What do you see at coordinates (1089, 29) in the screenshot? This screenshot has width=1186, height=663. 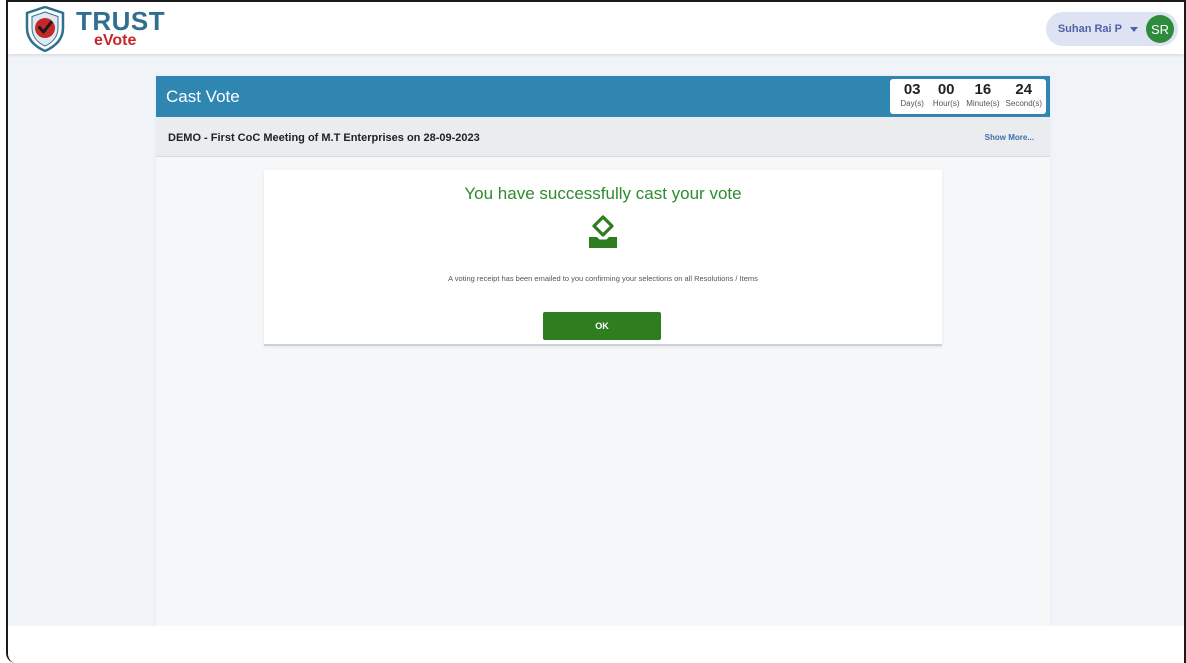 I see `user-name: Suhan Rai P` at bounding box center [1089, 29].